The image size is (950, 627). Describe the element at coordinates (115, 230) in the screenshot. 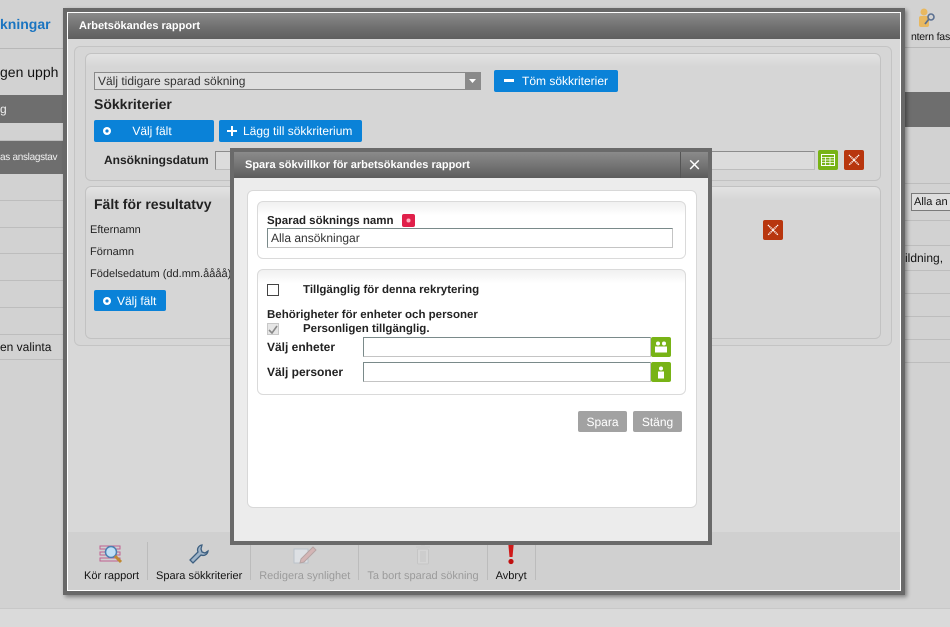

I see `field-label: Efternamn` at that location.